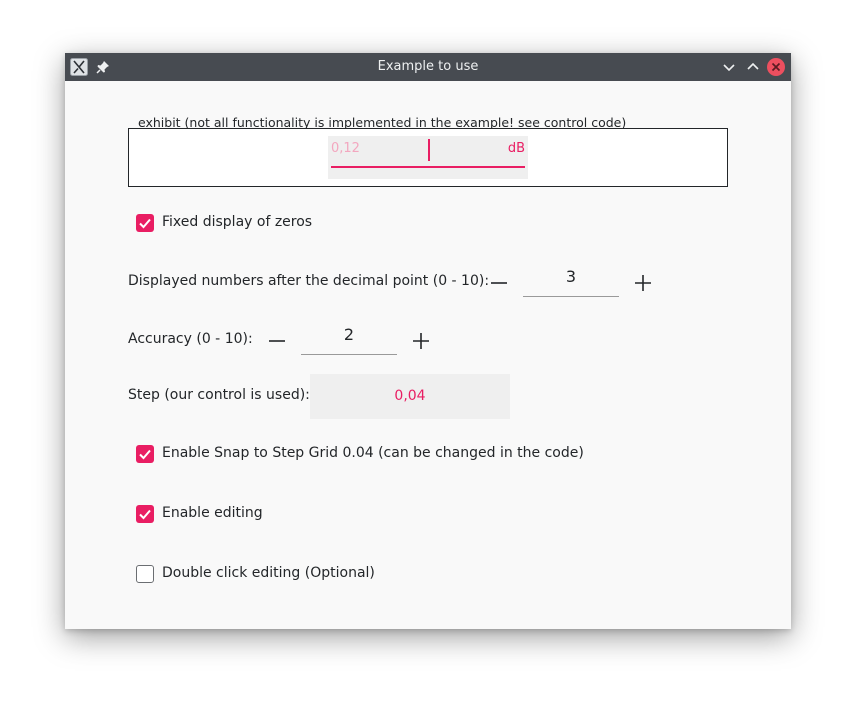 The width and height of the screenshot is (856, 706). Describe the element at coordinates (776, 67) in the screenshot. I see `close-icon` at that location.